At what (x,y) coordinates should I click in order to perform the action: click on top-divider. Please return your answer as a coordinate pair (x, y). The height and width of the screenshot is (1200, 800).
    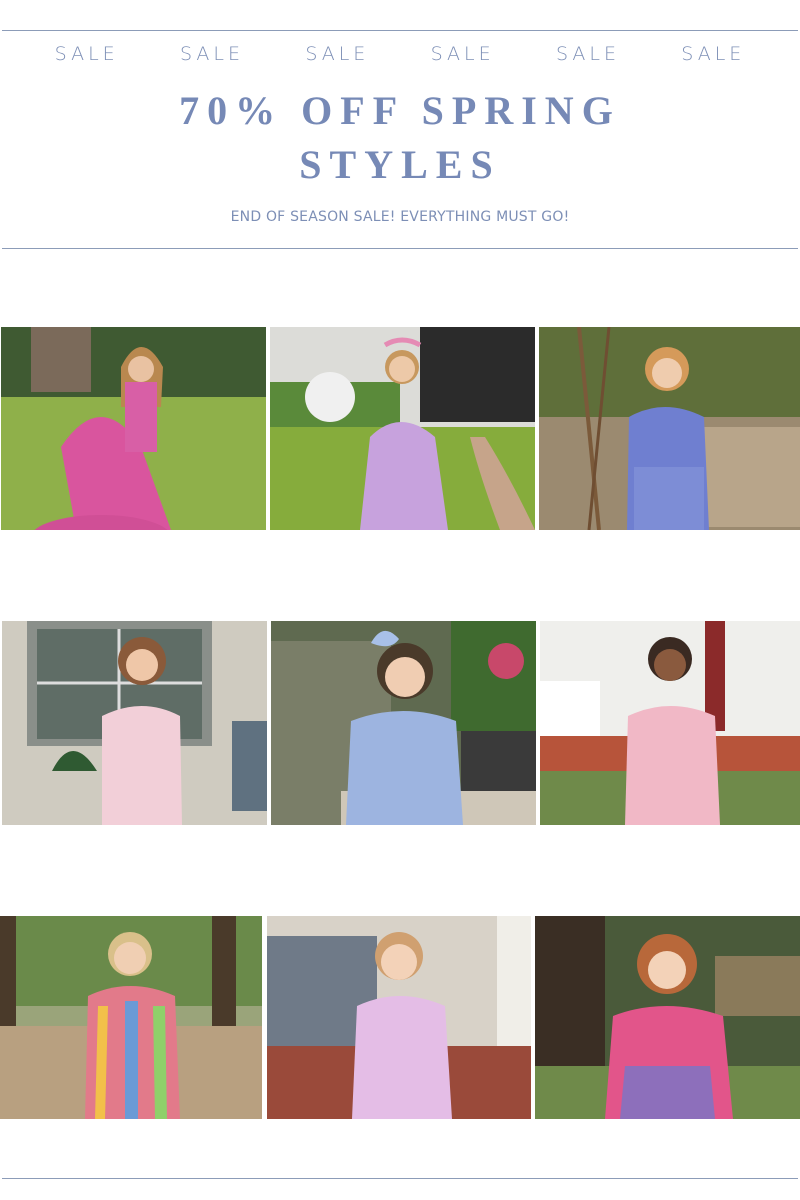
    Looking at the image, I should click on (400, 30).